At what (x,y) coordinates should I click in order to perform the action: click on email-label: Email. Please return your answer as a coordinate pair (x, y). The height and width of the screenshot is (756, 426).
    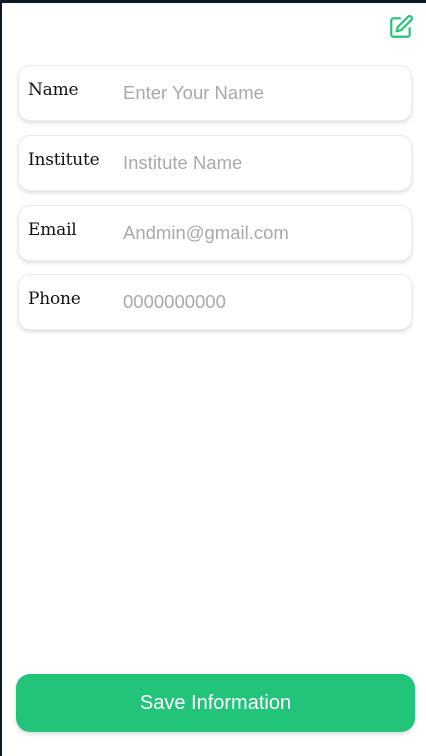
    Looking at the image, I should click on (52, 230).